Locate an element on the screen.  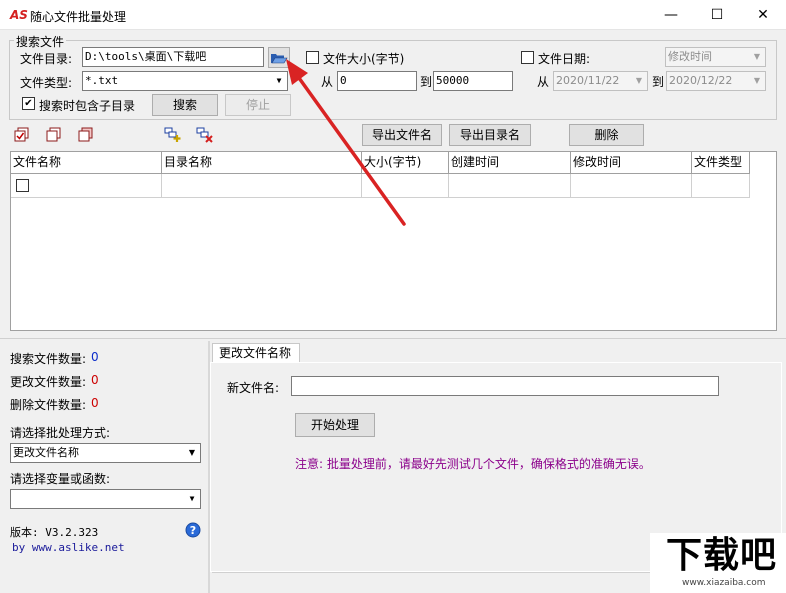
website-link: by www.aslike.net is located at coordinates (68, 547).